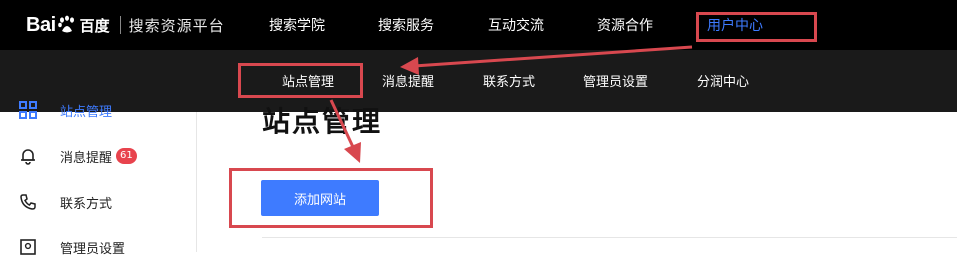 The height and width of the screenshot is (257, 957). Describe the element at coordinates (28, 110) in the screenshot. I see `sites-grid-icon` at that location.